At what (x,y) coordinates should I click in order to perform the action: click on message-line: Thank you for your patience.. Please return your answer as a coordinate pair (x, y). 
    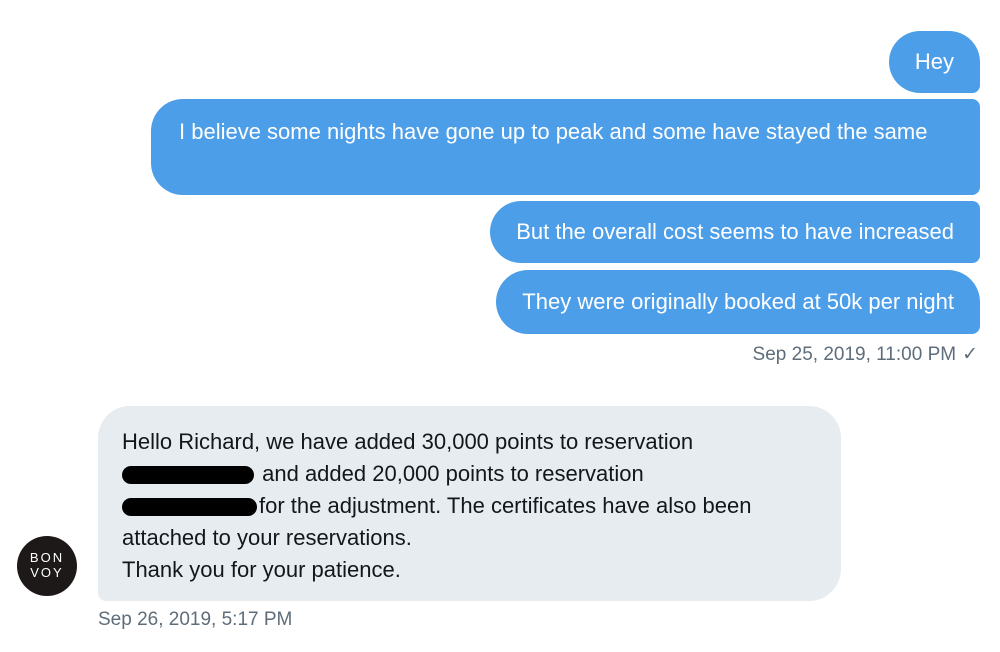
    Looking at the image, I should click on (261, 569).